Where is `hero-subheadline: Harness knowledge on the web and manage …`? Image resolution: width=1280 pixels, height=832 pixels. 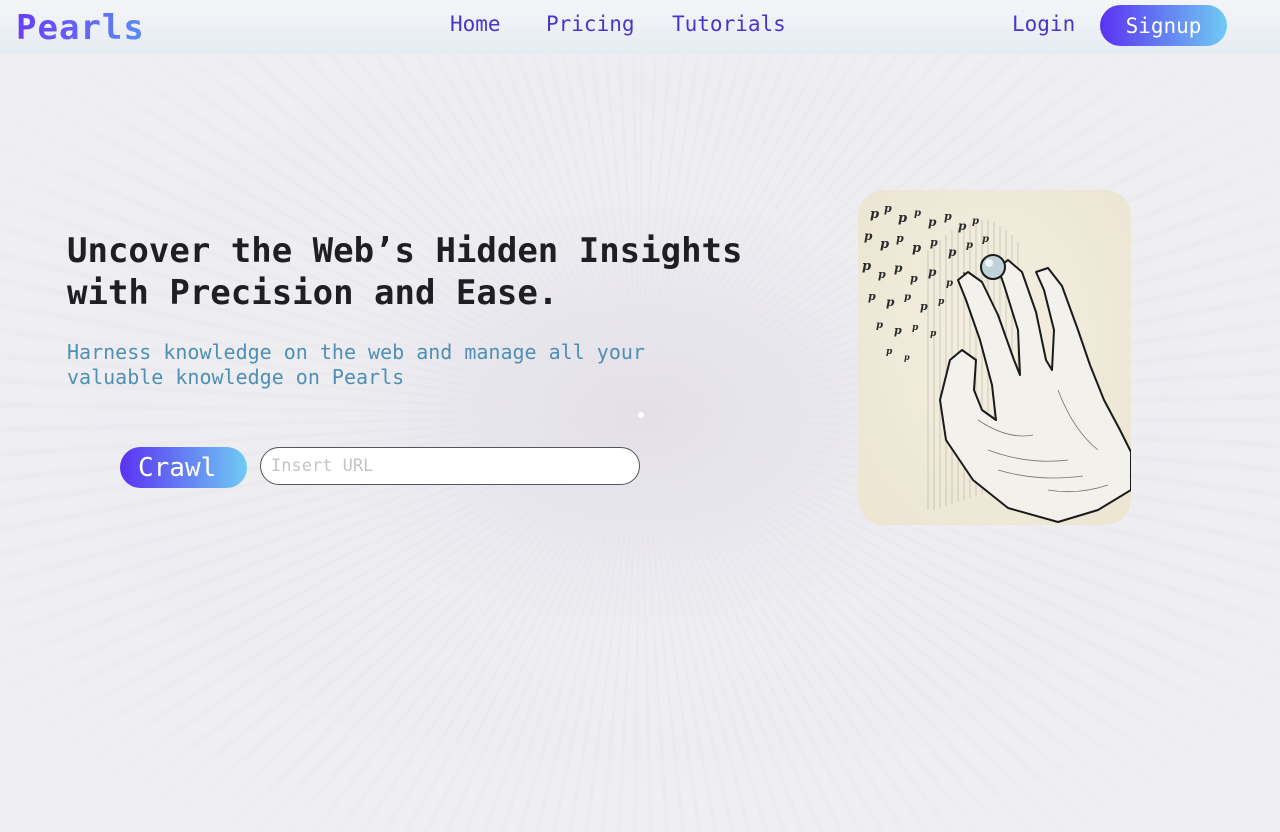
hero-subheadline: Harness knowledge on the web and manage … is located at coordinates (356, 364).